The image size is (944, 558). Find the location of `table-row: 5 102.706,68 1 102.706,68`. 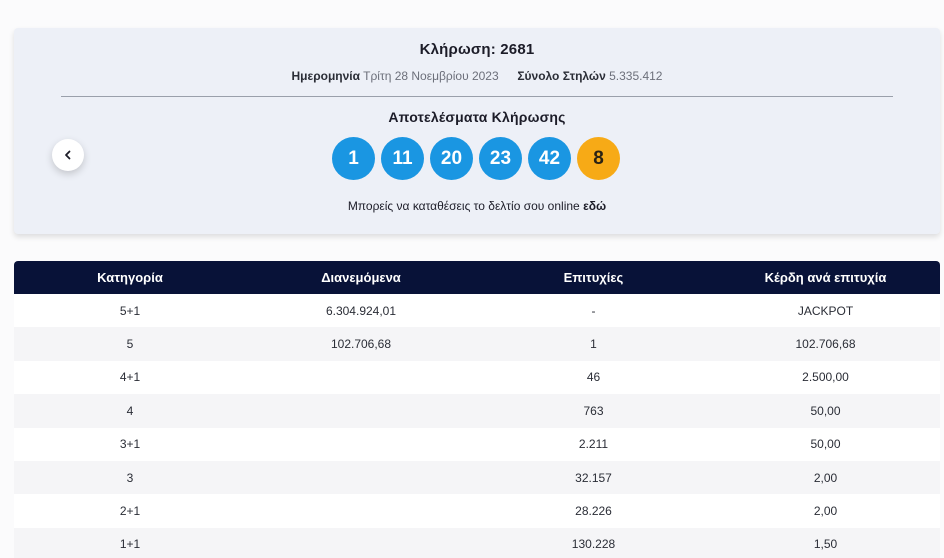

table-row: 5 102.706,68 1 102.706,68 is located at coordinates (477, 344).